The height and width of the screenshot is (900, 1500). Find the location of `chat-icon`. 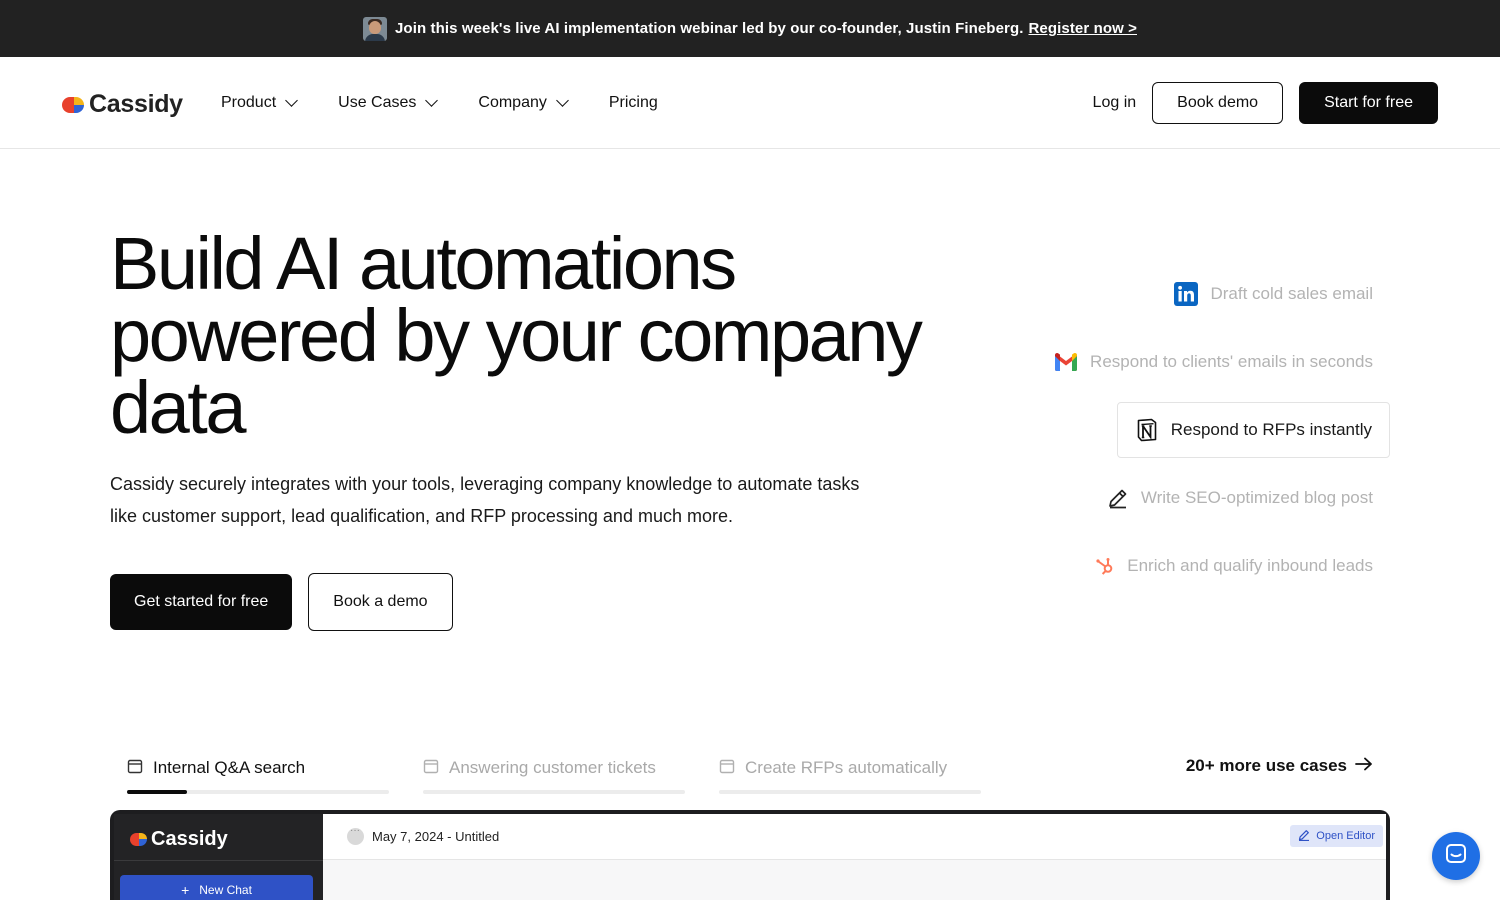

chat-icon is located at coordinates (1456, 856).